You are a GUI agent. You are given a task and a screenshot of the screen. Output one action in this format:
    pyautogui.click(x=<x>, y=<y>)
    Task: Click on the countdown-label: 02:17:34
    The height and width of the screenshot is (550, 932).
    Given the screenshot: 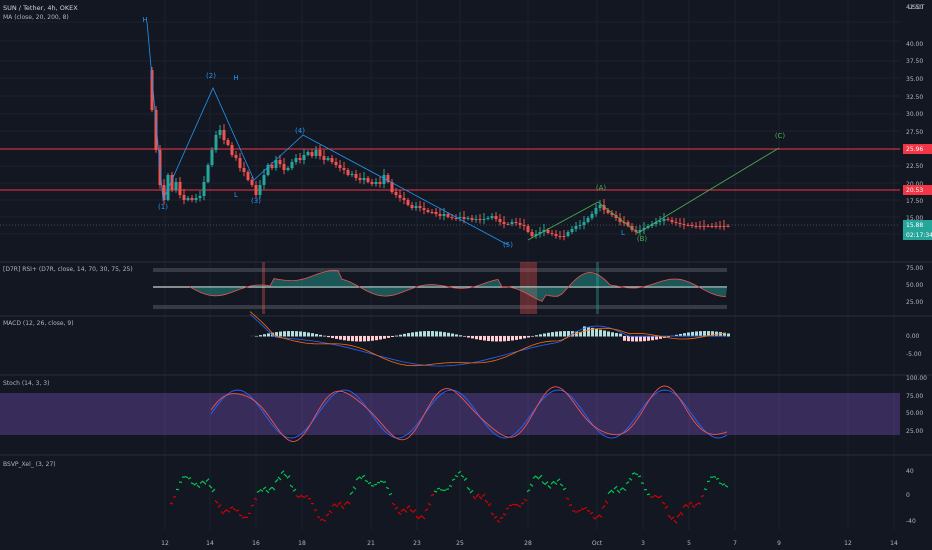 What is the action you would take?
    pyautogui.click(x=919, y=235)
    